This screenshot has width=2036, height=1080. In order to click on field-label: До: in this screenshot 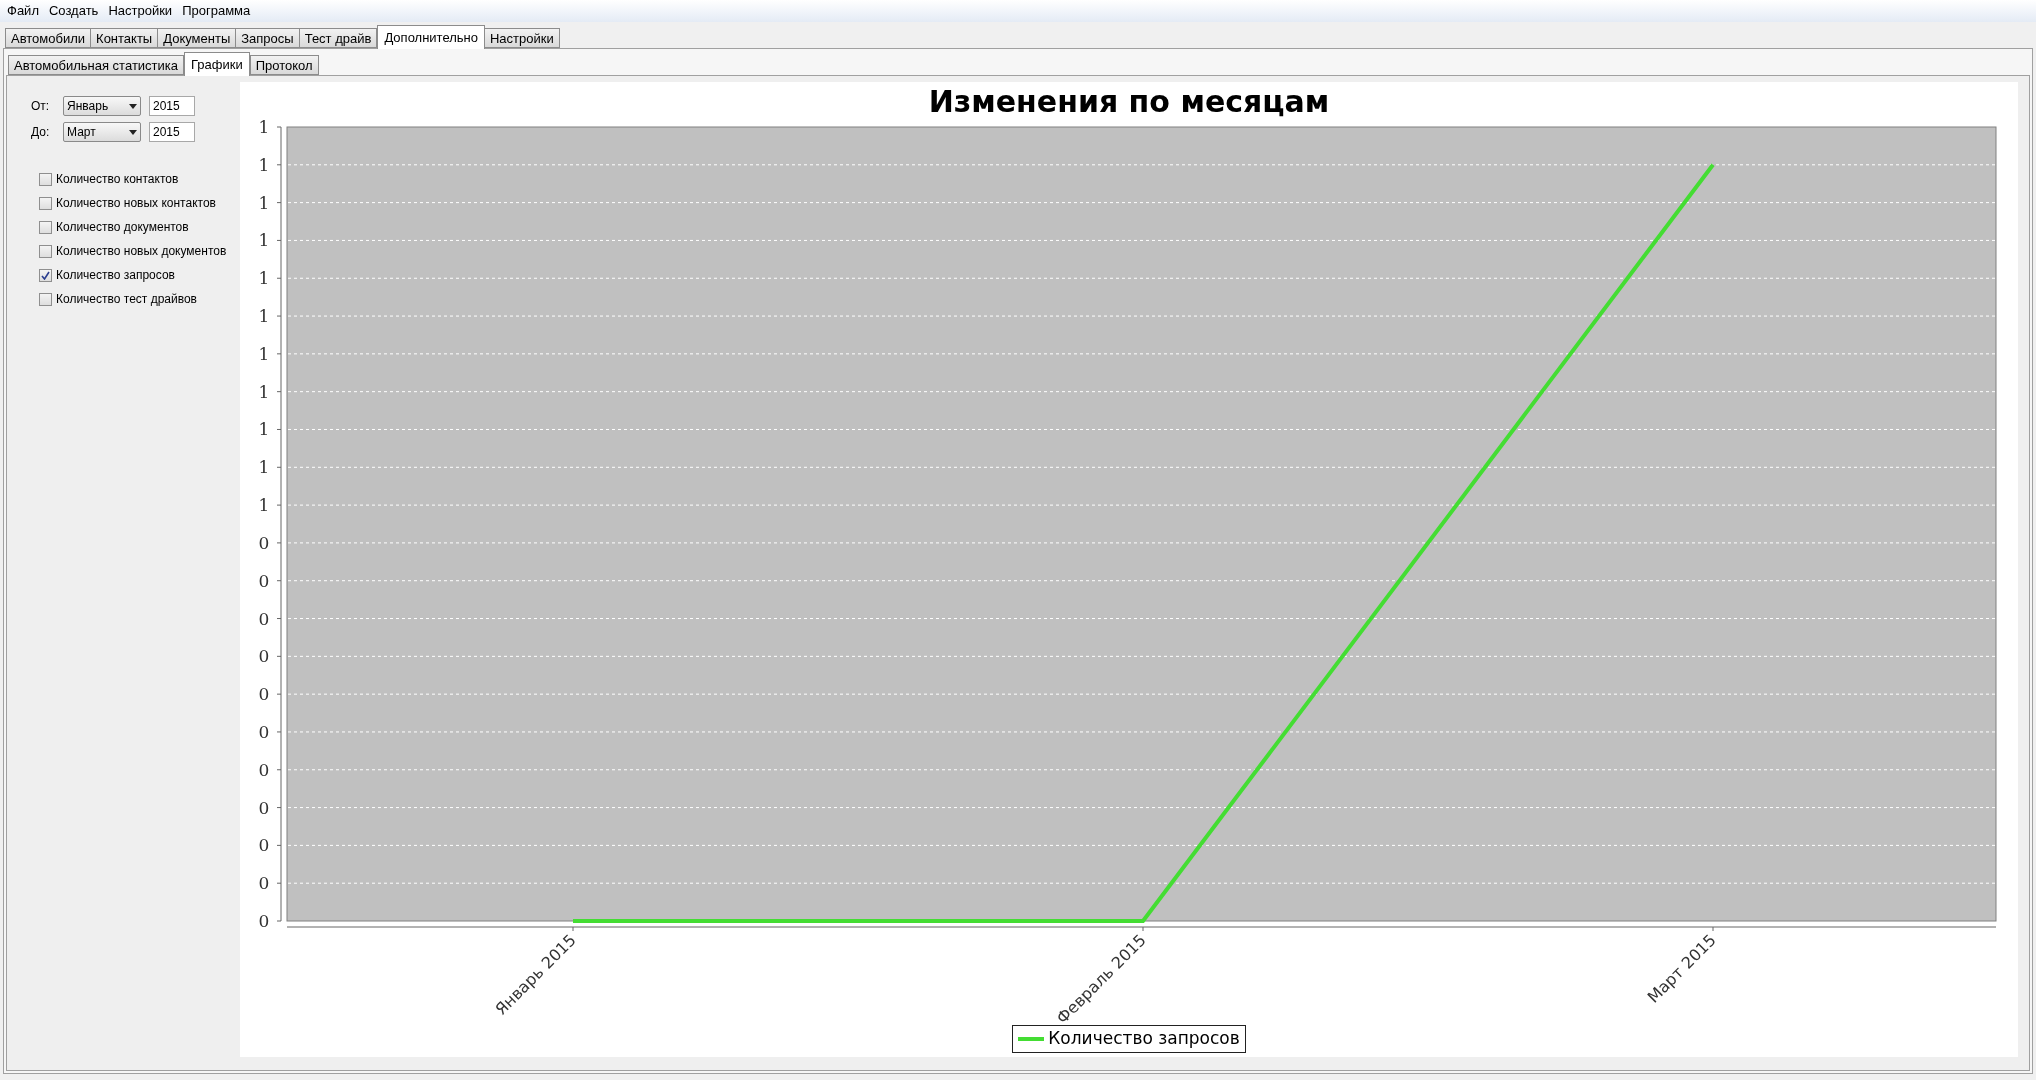, I will do `click(41, 132)`.